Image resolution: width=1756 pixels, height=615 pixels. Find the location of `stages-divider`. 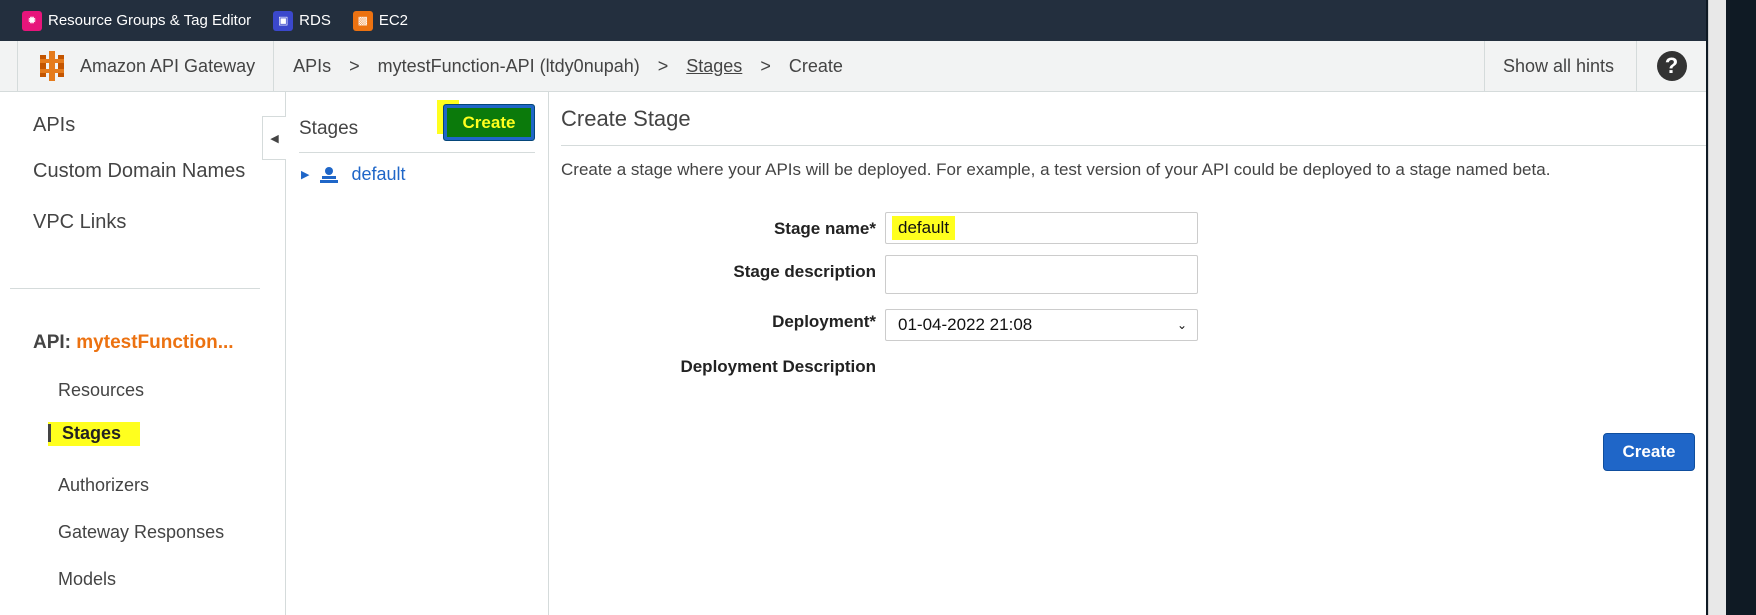

stages-divider is located at coordinates (417, 152).